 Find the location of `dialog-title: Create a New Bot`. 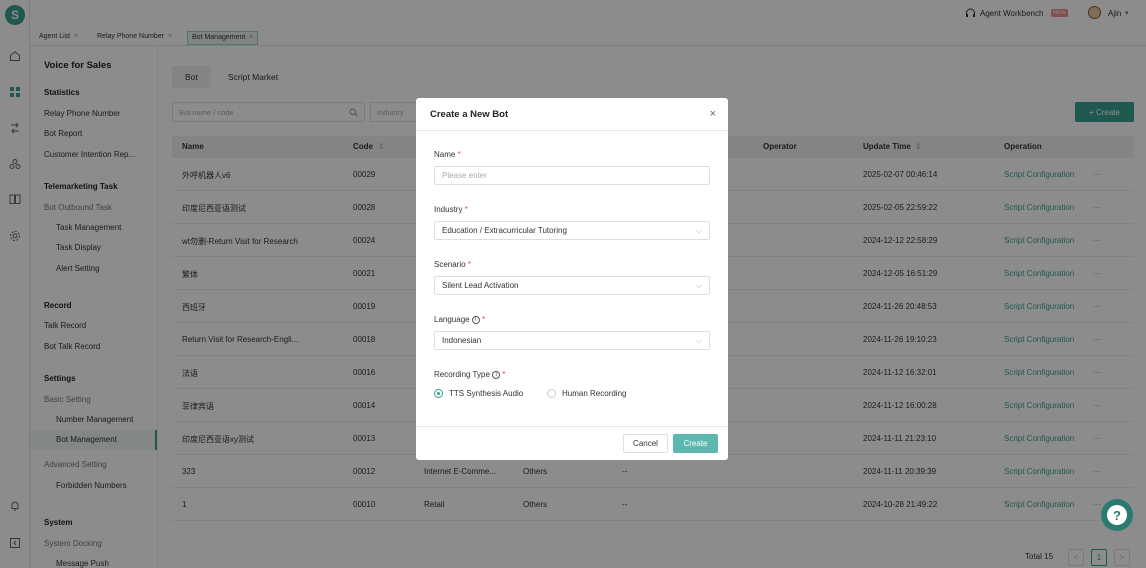

dialog-title: Create a New Bot is located at coordinates (469, 114).